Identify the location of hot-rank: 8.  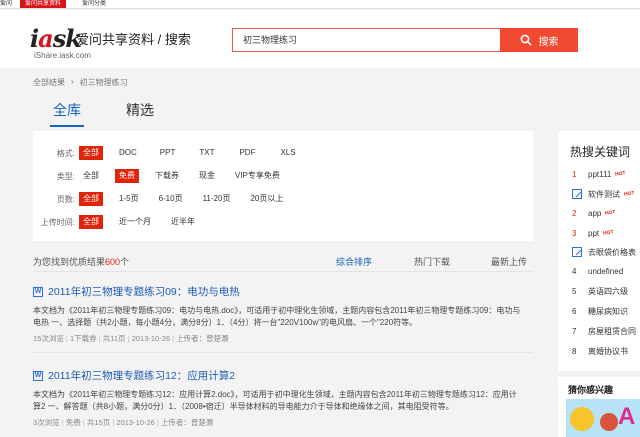
(574, 351).